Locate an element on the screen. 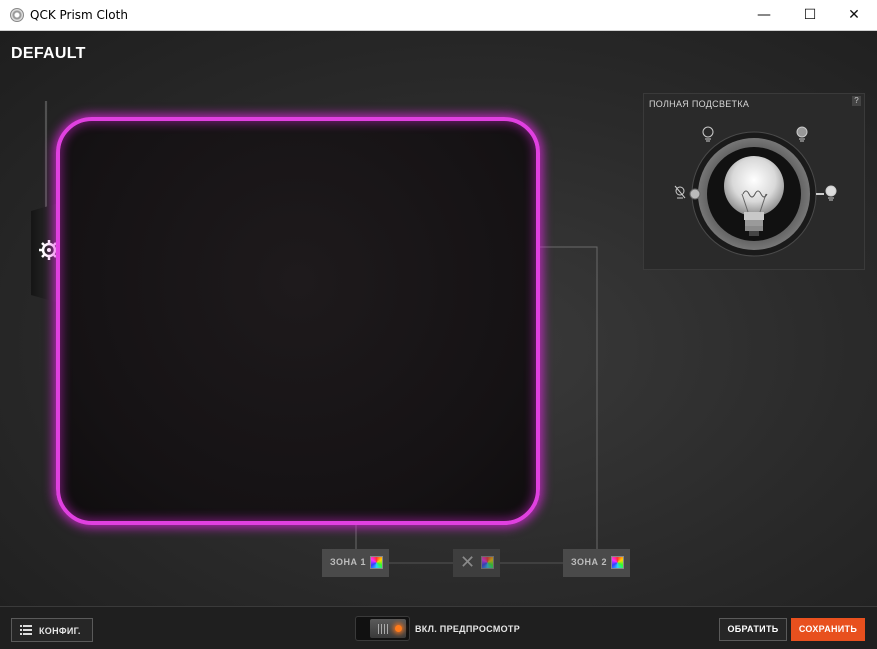 The width and height of the screenshot is (877, 649). brightness-panel: ПОЛНАЯ ПОДСВЕТКА ? is located at coordinates (754, 181).